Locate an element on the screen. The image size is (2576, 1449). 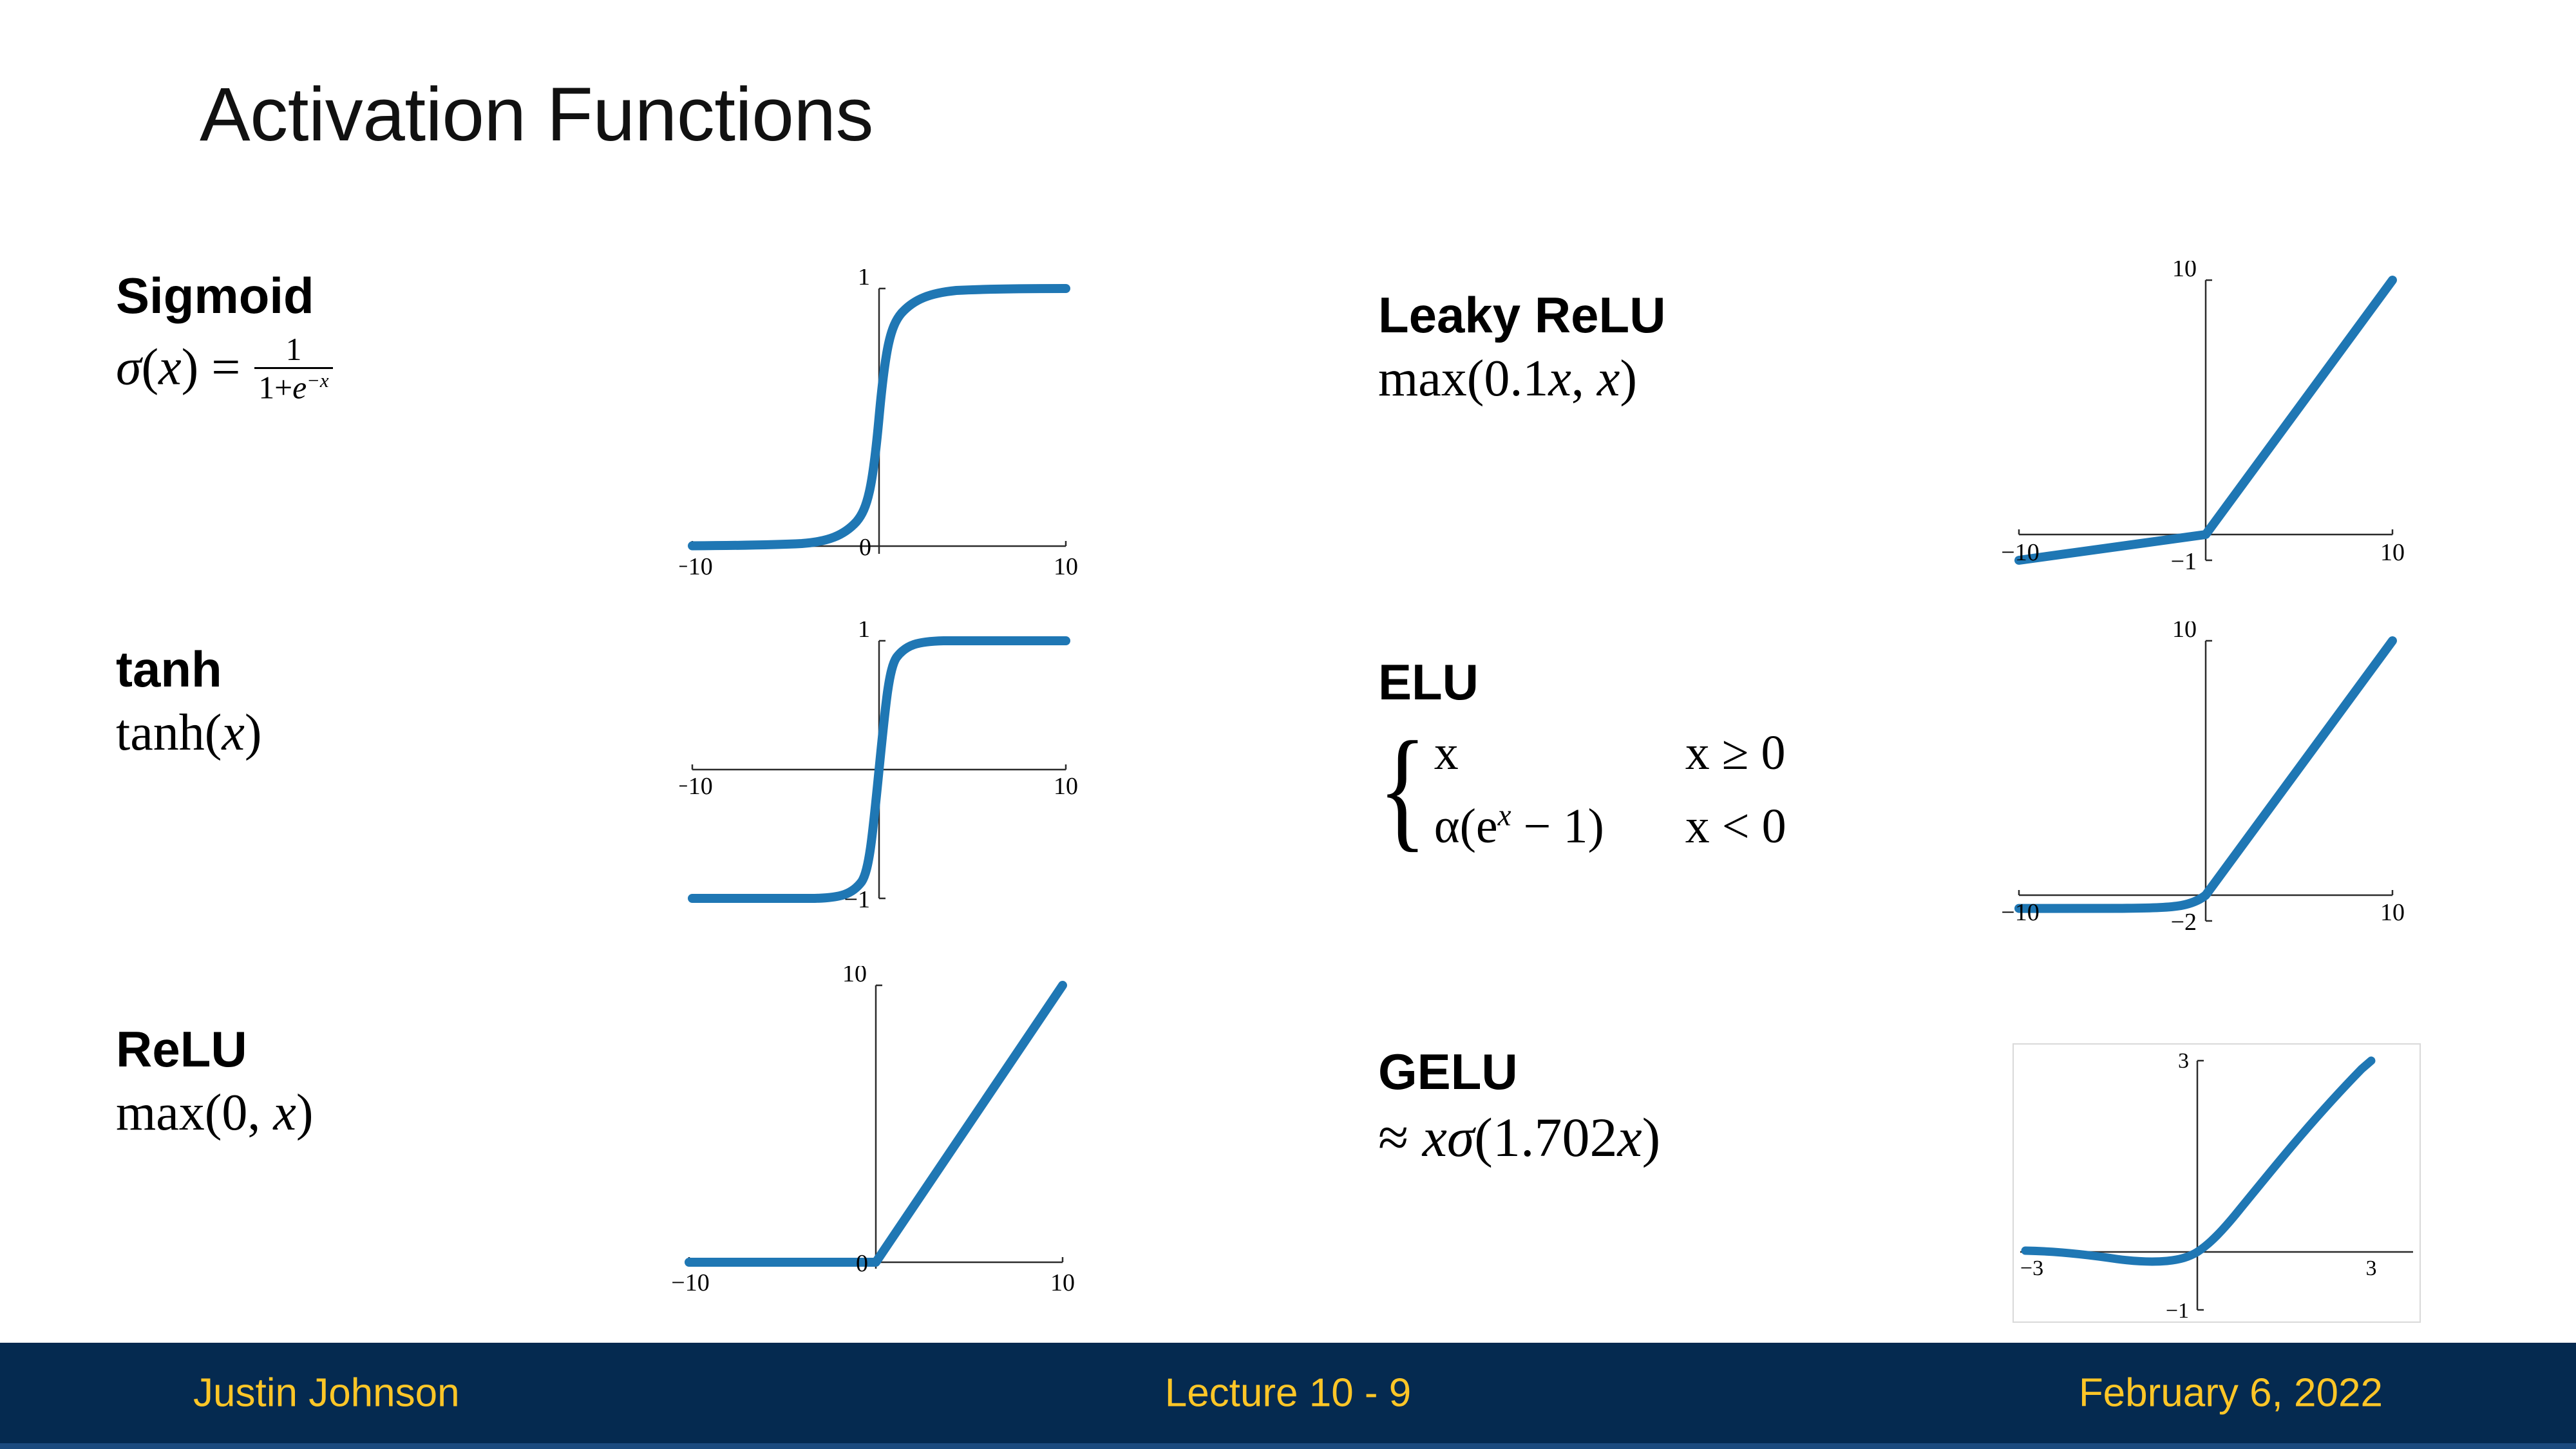
page-title: Activation Functions is located at coordinates (537, 115).